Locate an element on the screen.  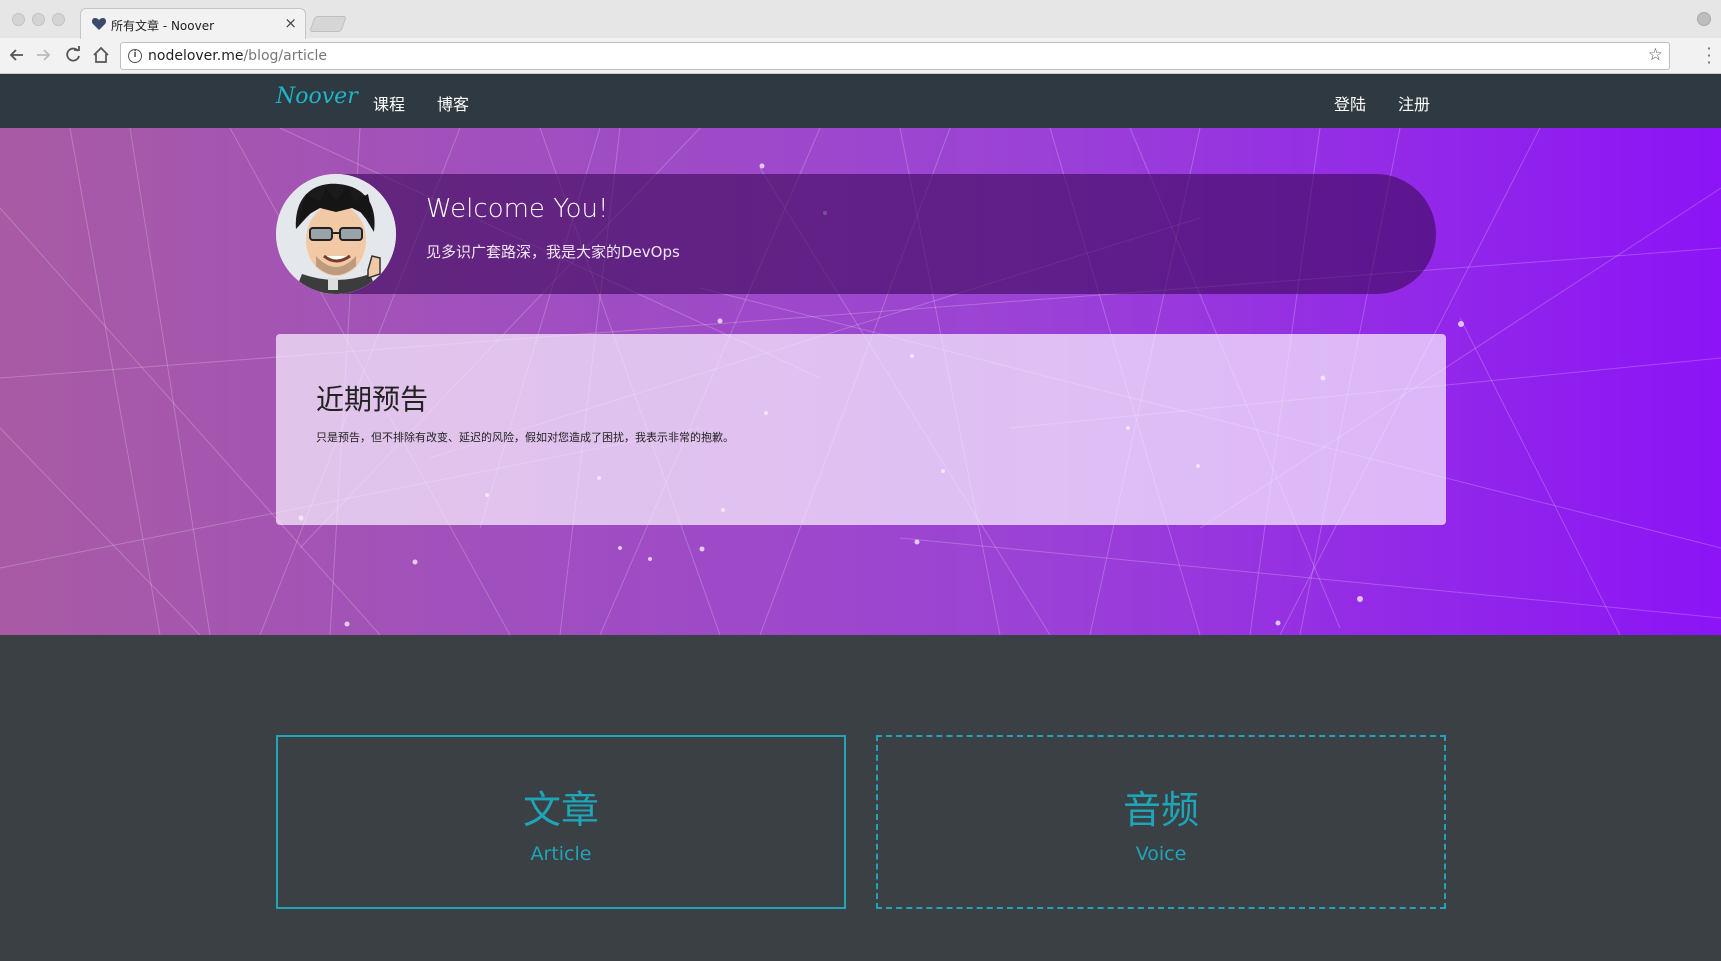
close-window-button is located at coordinates (18, 19).